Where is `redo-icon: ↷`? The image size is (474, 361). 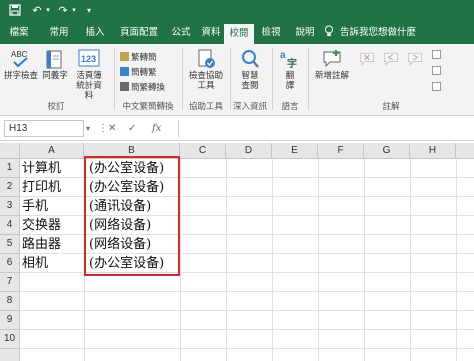 redo-icon: ↷ is located at coordinates (63, 11).